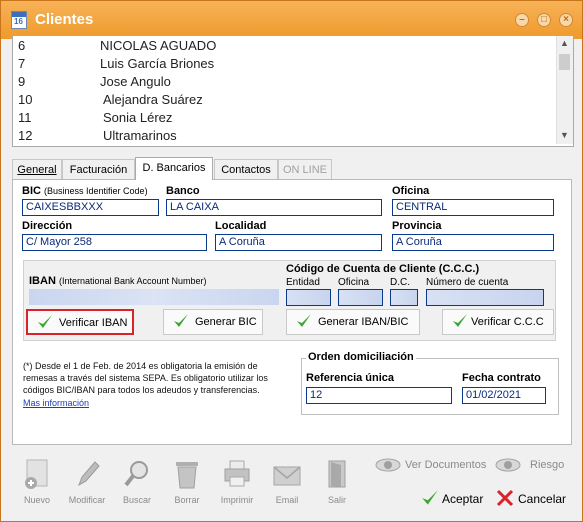 The image size is (583, 522). What do you see at coordinates (56, 403) in the screenshot?
I see `mas-informacion-link: Mas información` at bounding box center [56, 403].